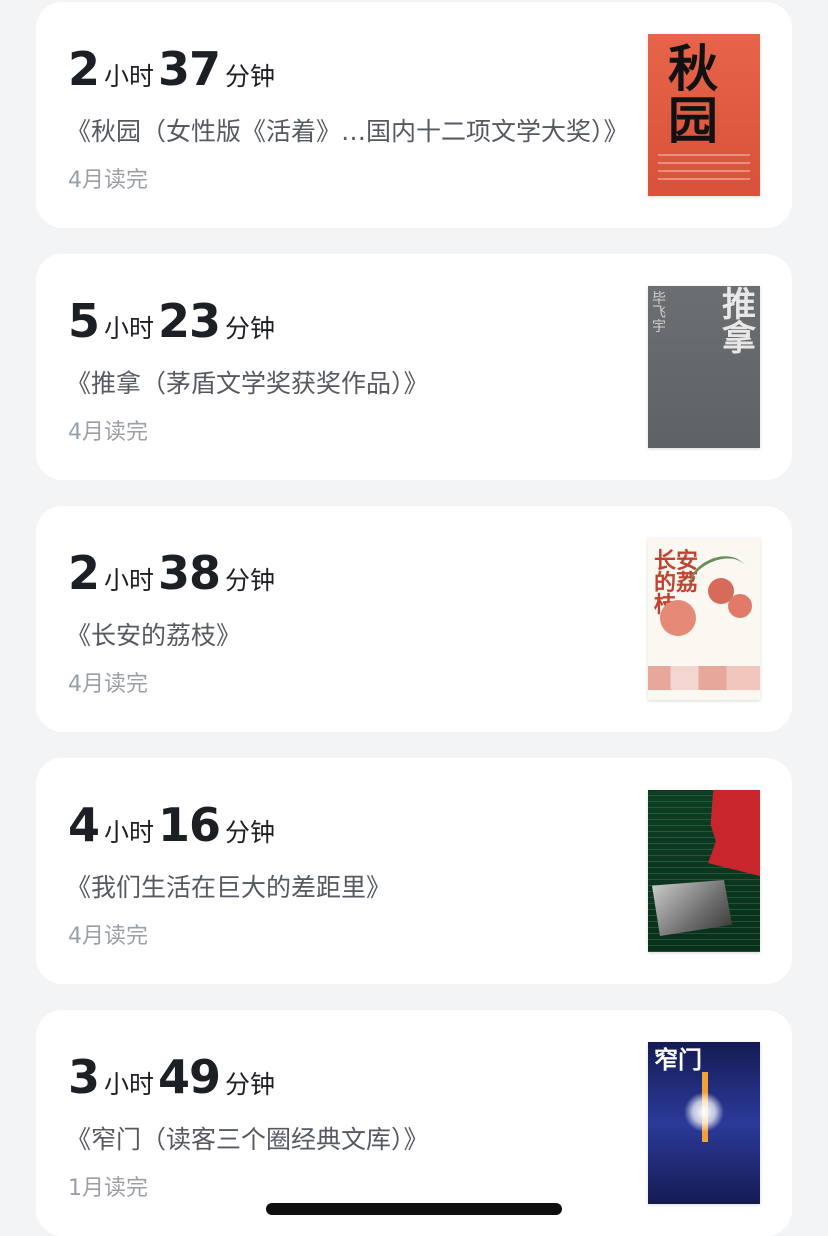 The width and height of the screenshot is (828, 1236). What do you see at coordinates (154, 635) in the screenshot?
I see `book-title: 《长安的荔枝》` at bounding box center [154, 635].